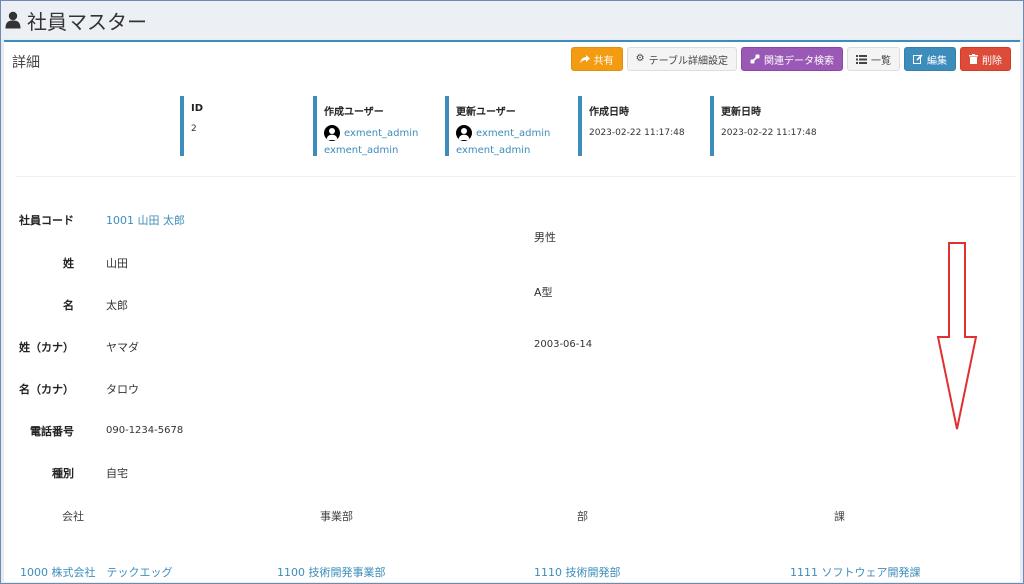 The height and width of the screenshot is (584, 1024). What do you see at coordinates (855, 572) in the screenshot?
I see `org-section-link: 1111 ソフトウェア開発課` at bounding box center [855, 572].